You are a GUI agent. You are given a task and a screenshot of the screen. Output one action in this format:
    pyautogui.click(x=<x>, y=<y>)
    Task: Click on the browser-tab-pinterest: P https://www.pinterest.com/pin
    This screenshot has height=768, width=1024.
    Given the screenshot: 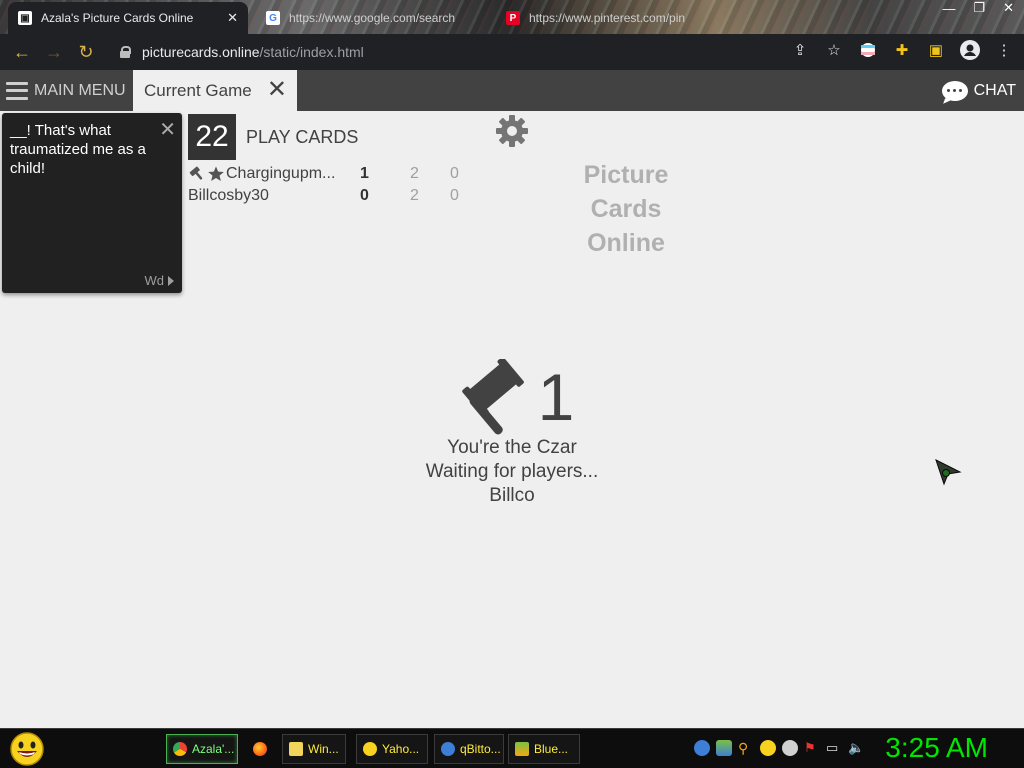 What is the action you would take?
    pyautogui.click(x=606, y=18)
    